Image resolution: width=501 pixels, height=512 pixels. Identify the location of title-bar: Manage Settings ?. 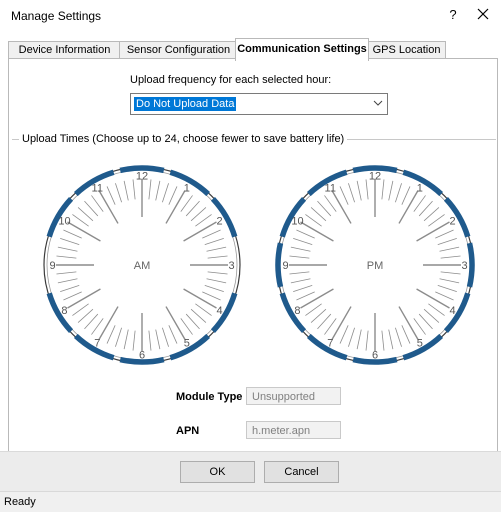
(250, 15).